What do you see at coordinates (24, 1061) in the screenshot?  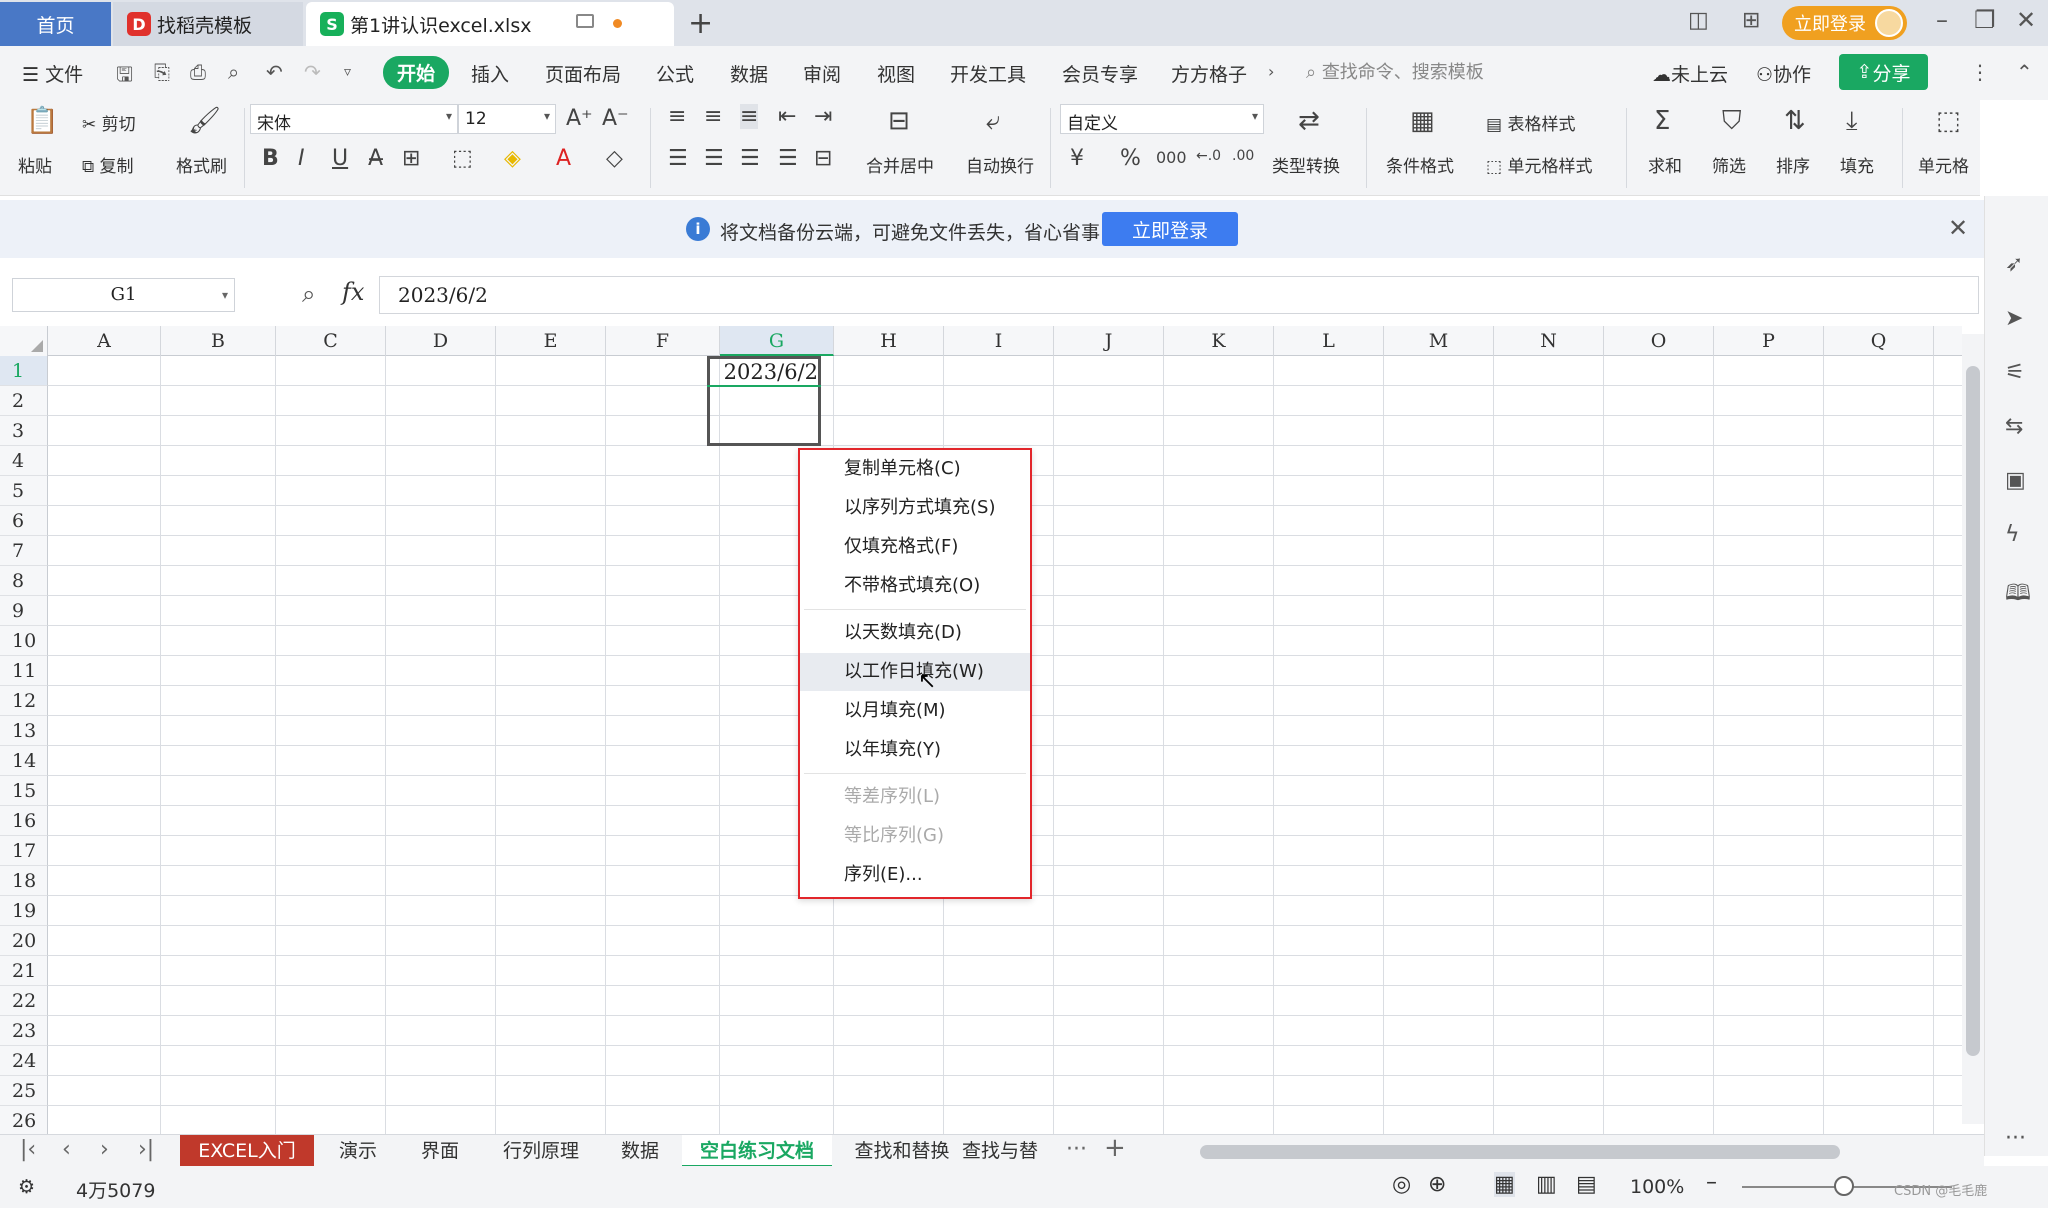 I see `row-header-24: 24` at bounding box center [24, 1061].